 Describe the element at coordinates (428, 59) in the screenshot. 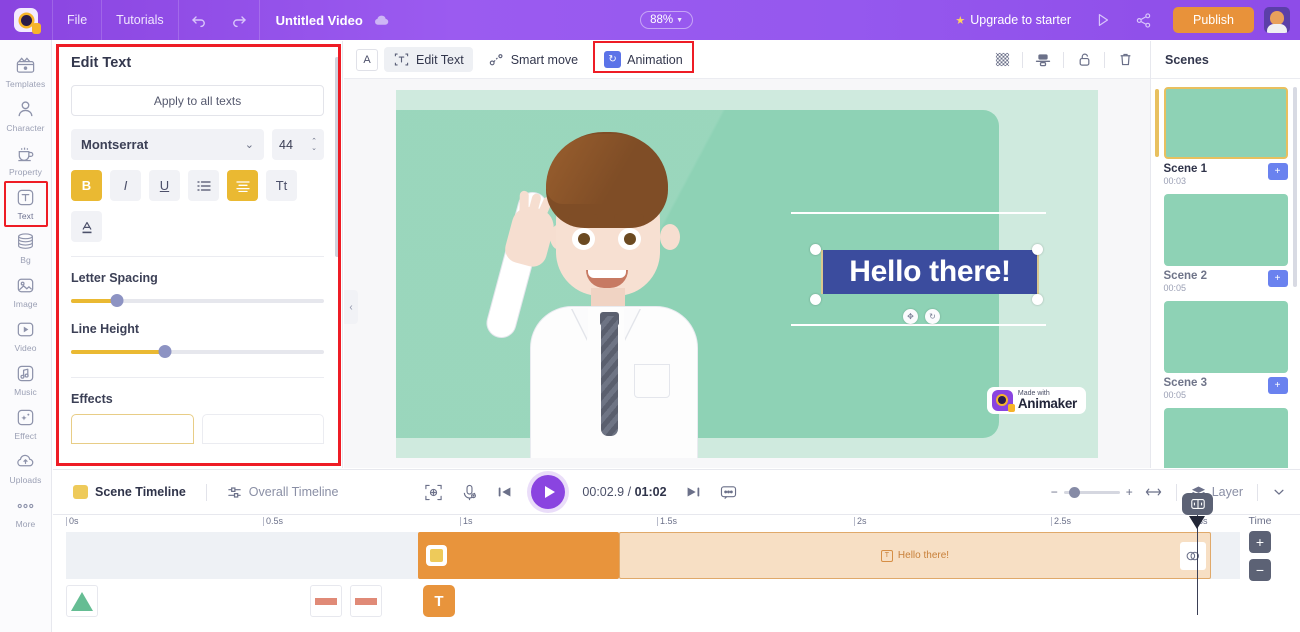

I see `edit-text-button: Edit Text` at that location.